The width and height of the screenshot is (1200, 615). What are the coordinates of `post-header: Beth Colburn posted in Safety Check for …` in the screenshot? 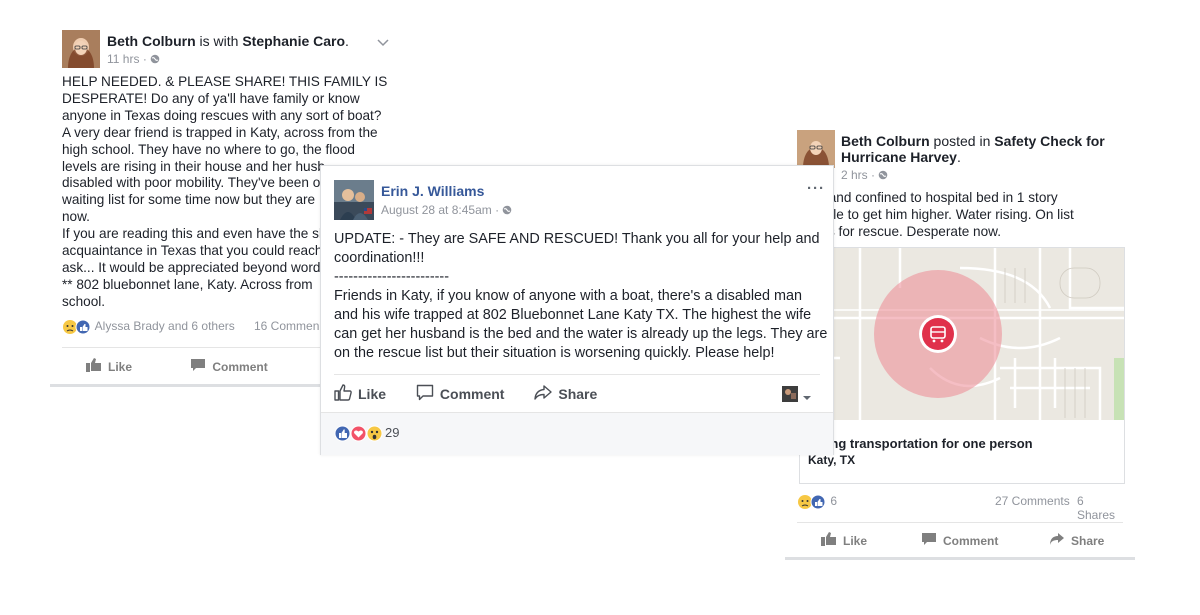 It's located at (986, 149).